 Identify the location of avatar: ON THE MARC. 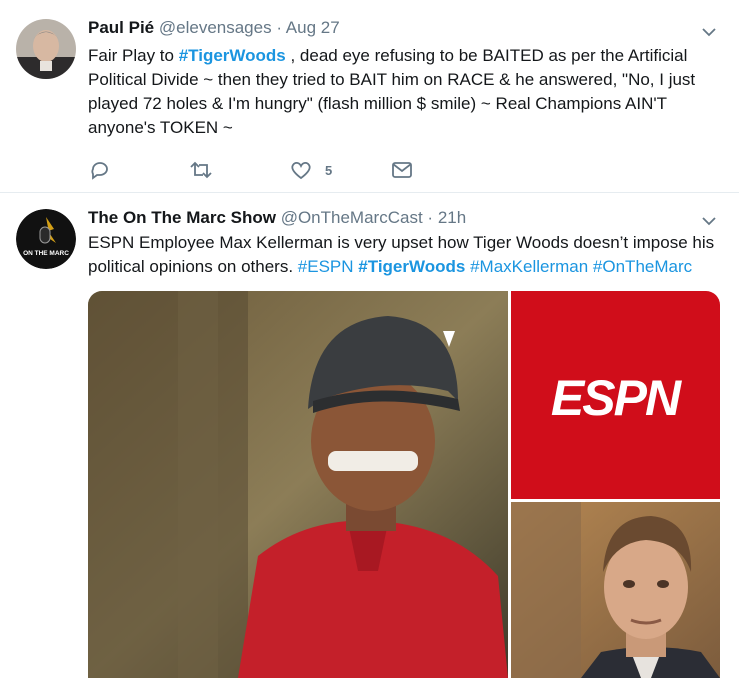
(46, 239).